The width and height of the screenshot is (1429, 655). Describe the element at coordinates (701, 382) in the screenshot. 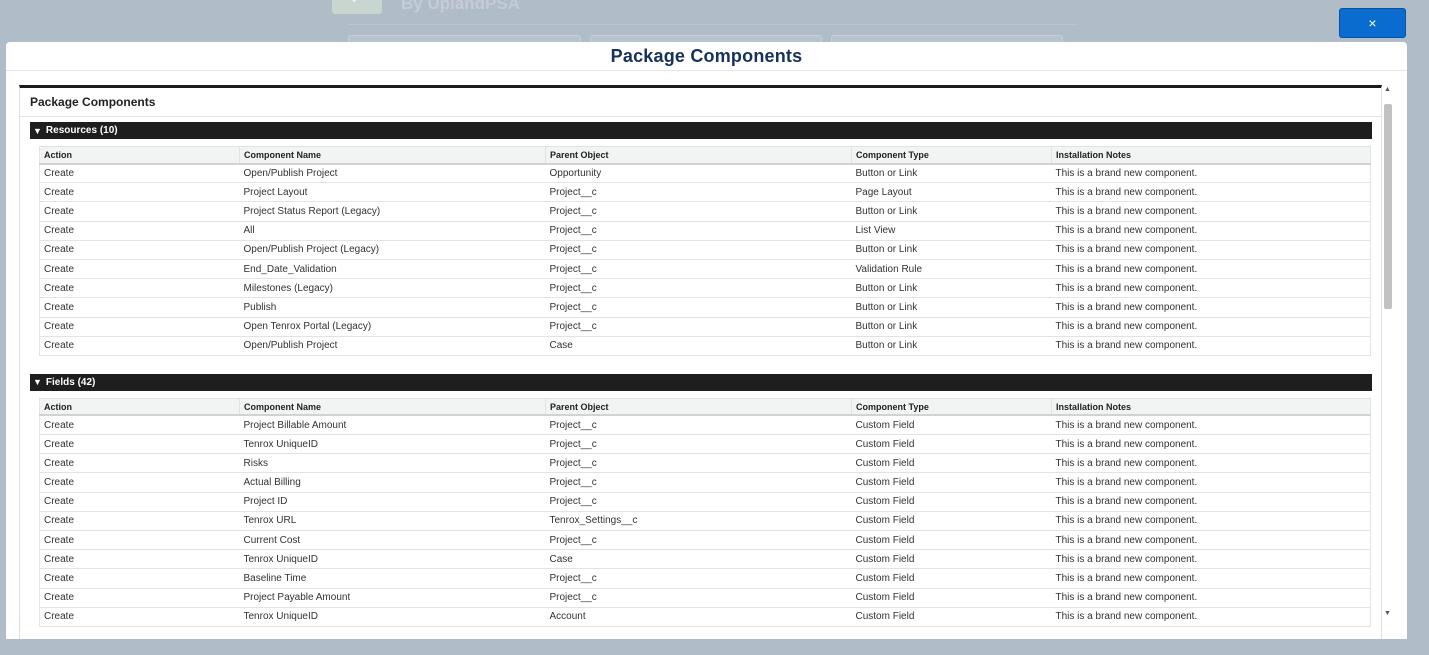

I see `section-header: ▼ Fields (42)` at that location.